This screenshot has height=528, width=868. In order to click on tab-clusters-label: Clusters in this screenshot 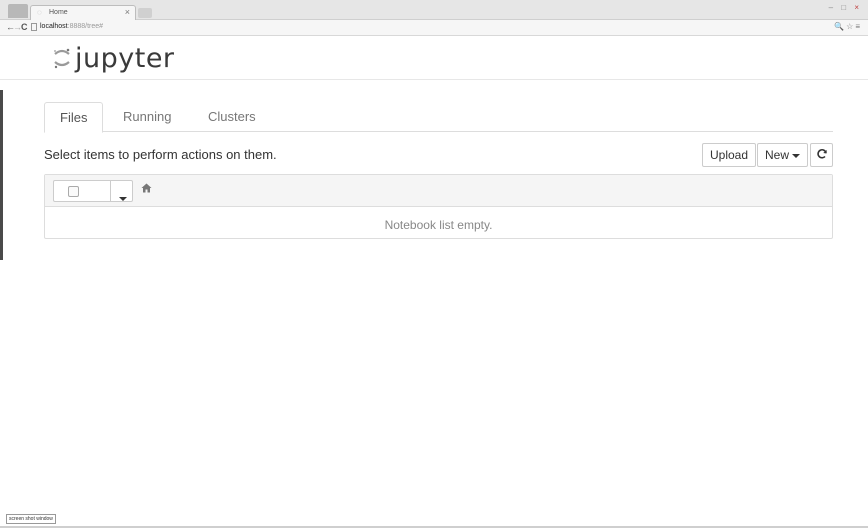, I will do `click(232, 116)`.